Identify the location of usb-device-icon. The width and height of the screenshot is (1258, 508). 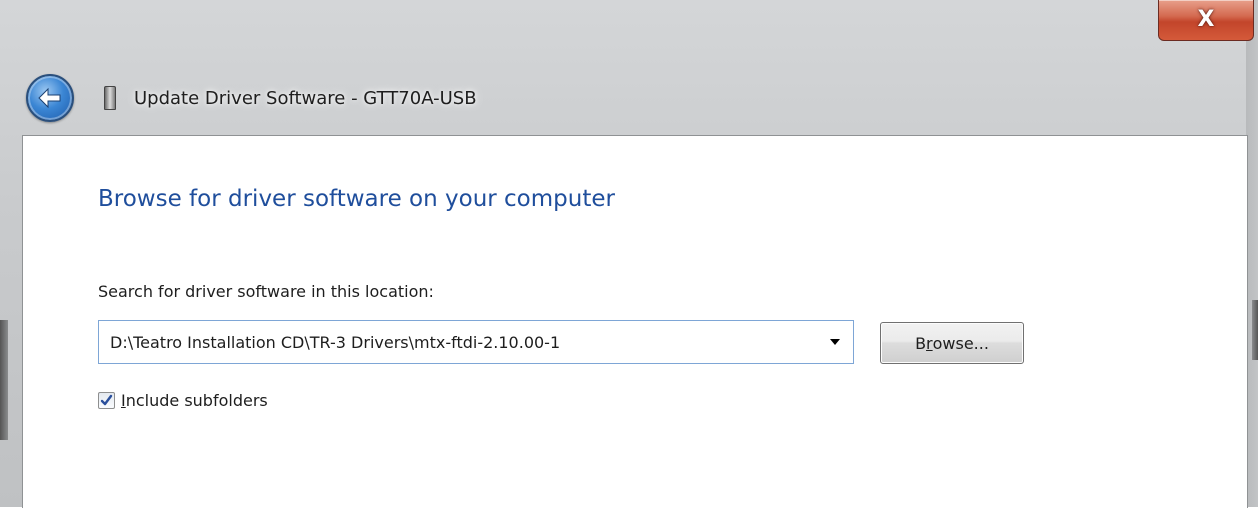
(110, 98).